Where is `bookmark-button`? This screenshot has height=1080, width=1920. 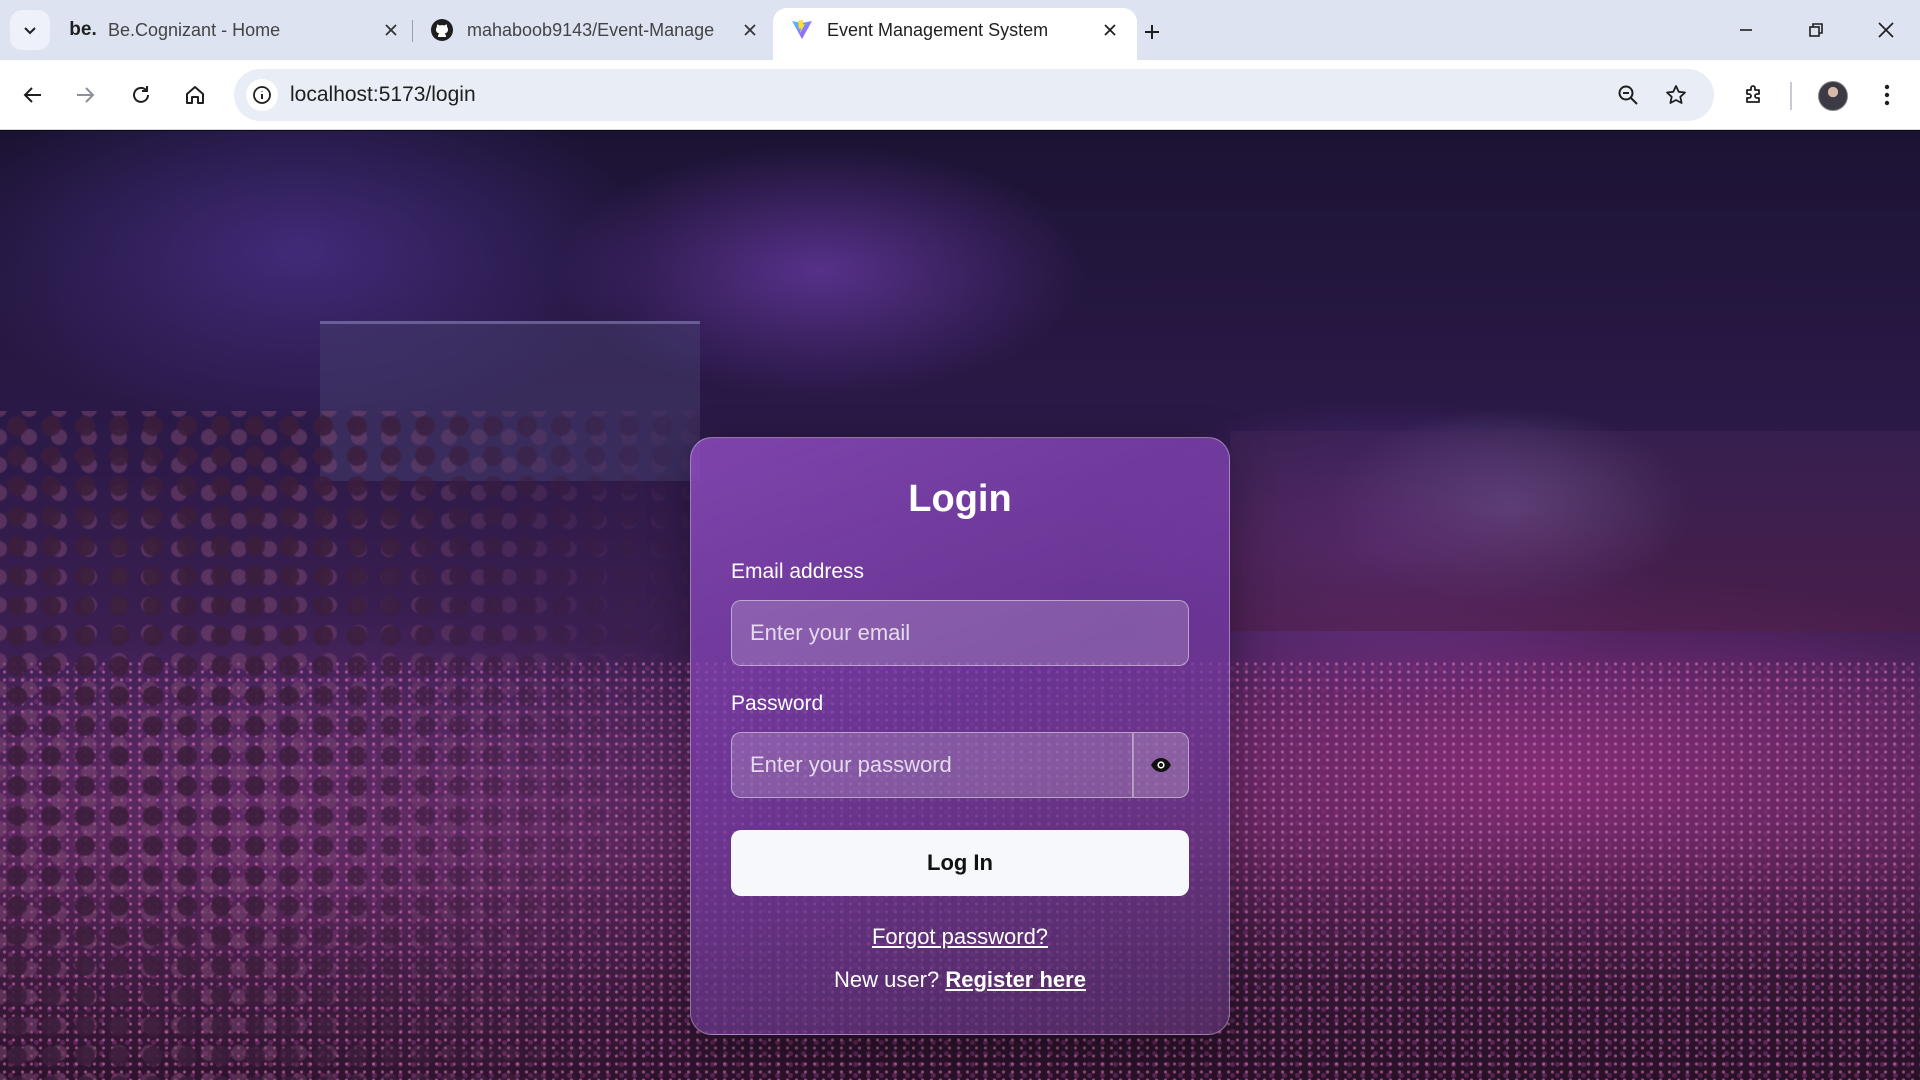 bookmark-button is located at coordinates (1676, 95).